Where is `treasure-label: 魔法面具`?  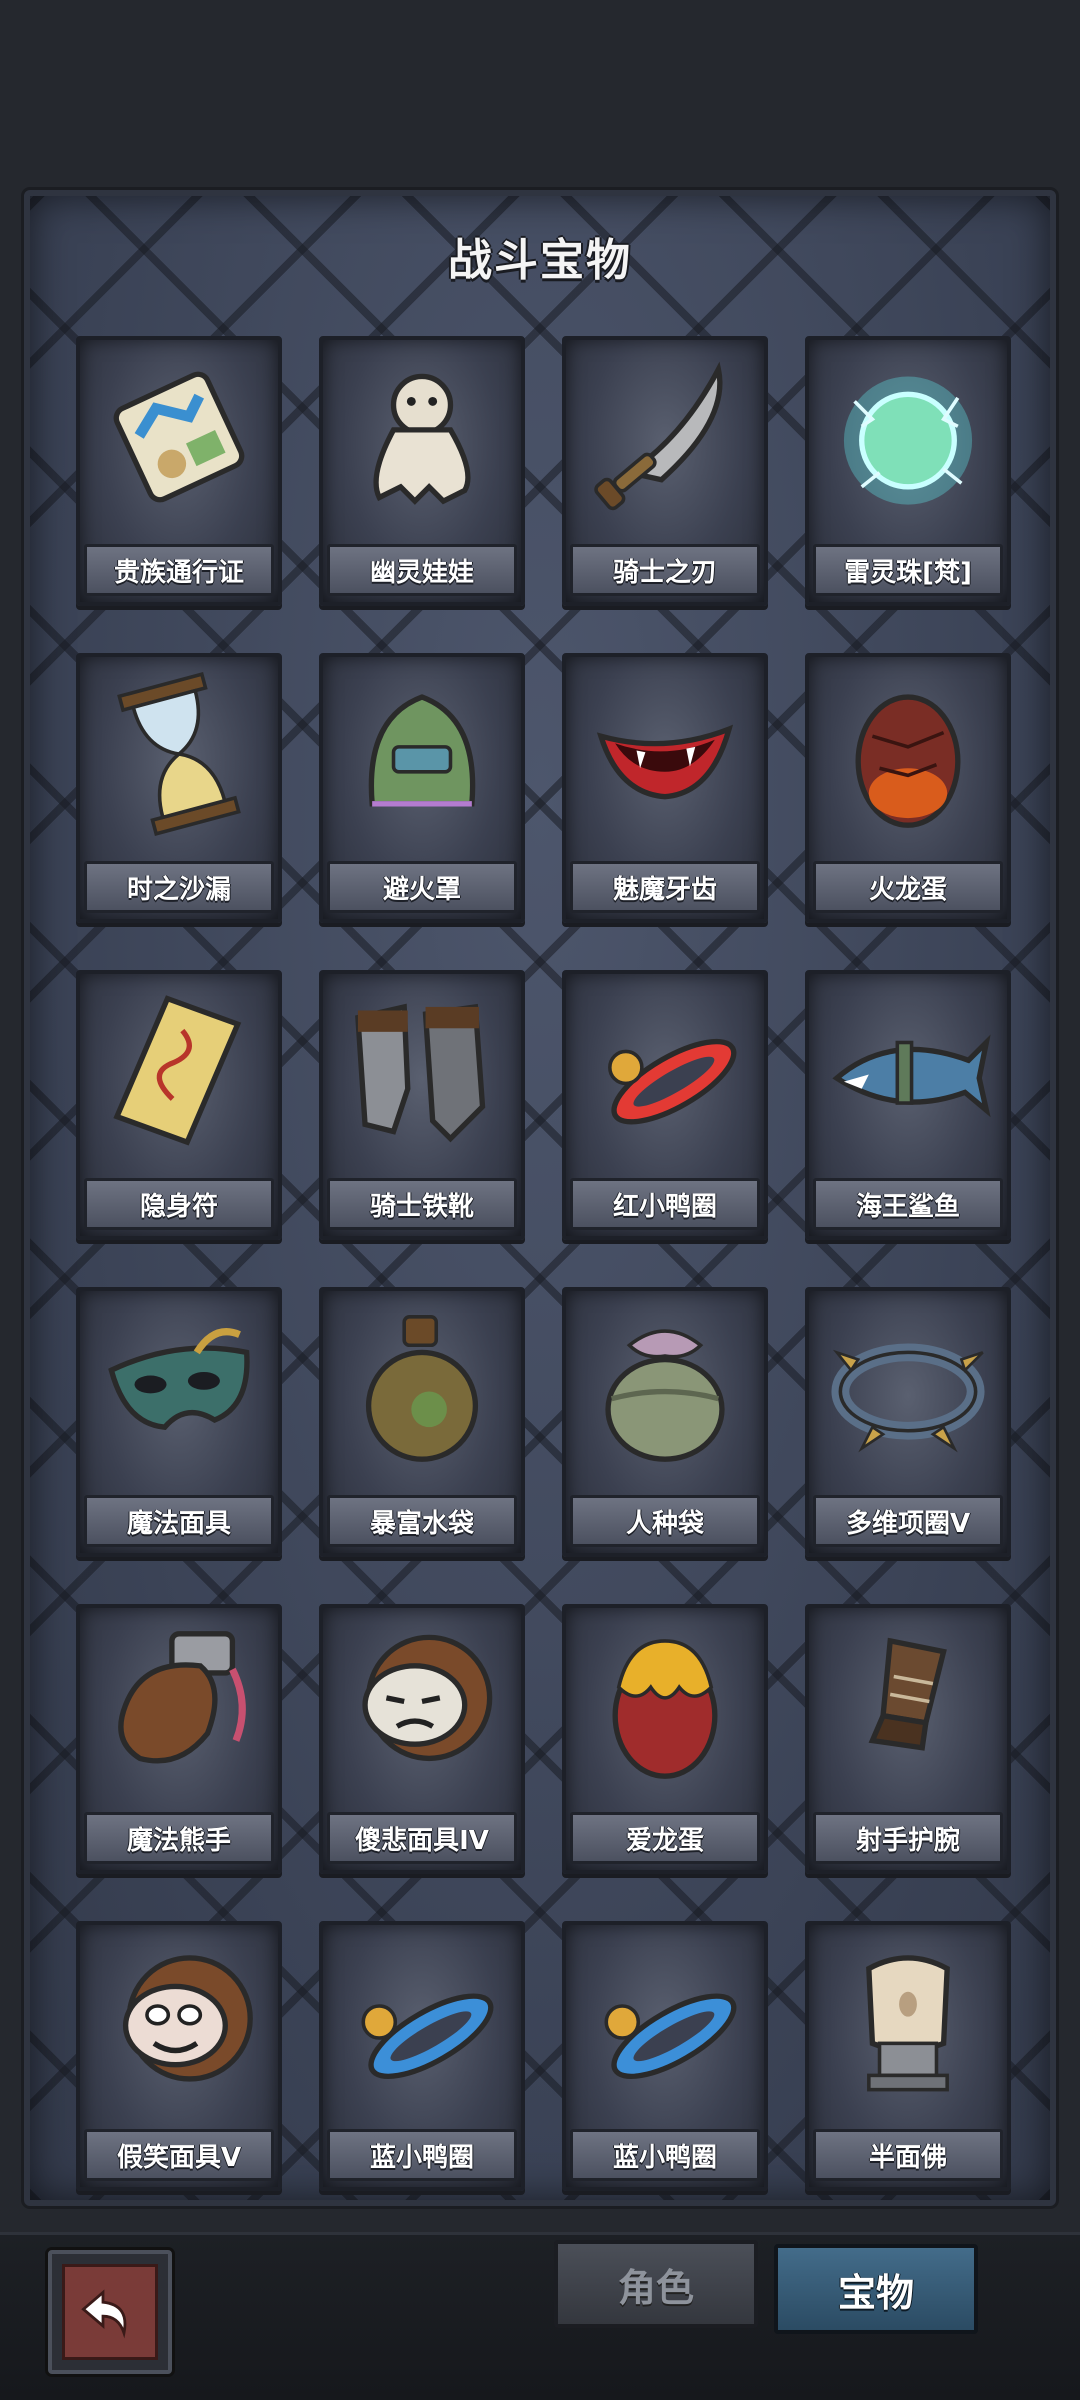 treasure-label: 魔法面具 is located at coordinates (179, 1521).